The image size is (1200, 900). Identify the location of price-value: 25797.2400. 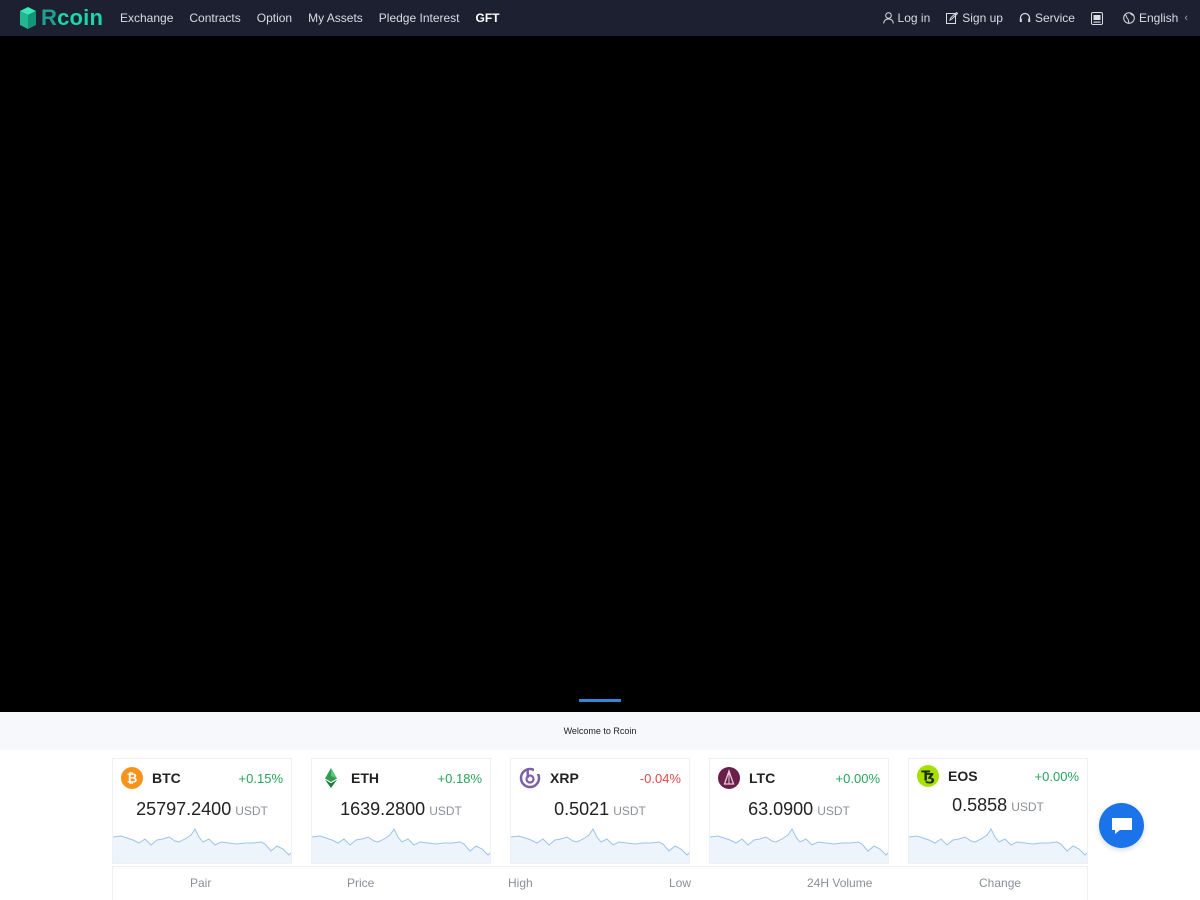
(184, 809).